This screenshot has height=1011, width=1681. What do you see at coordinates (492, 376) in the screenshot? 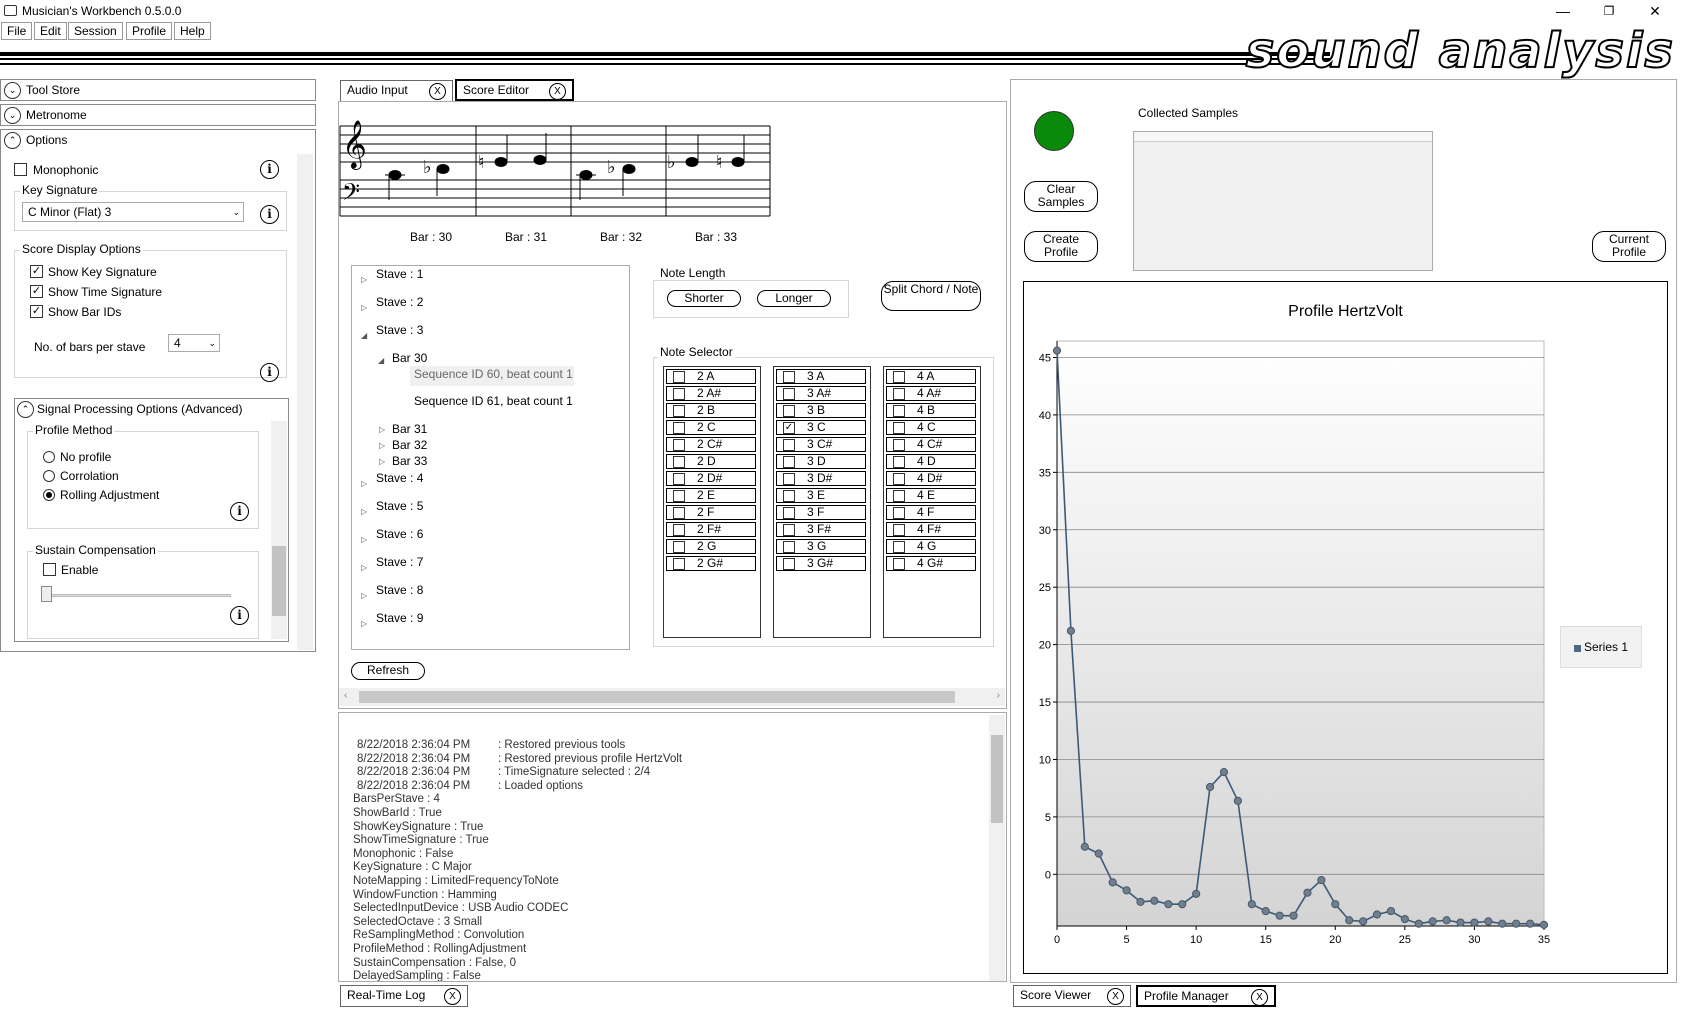
I see `tree-item-sequence: Sequence ID 60, beat count 1` at bounding box center [492, 376].